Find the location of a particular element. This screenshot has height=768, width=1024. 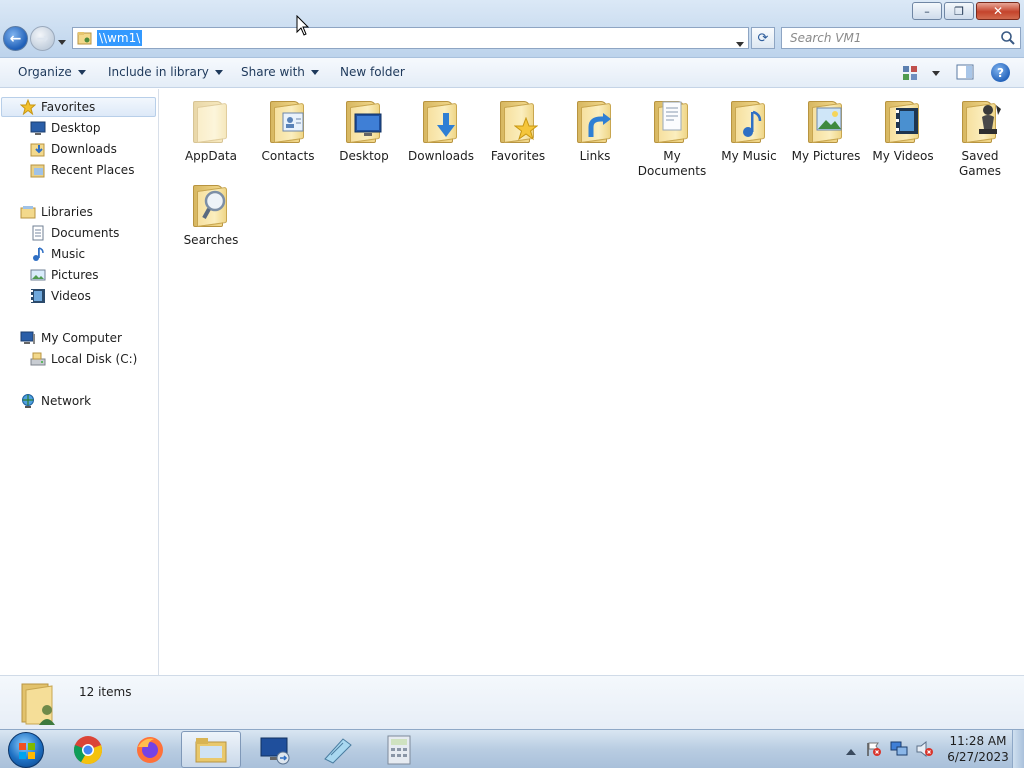

nav-item-label: Videos is located at coordinates (71, 296).